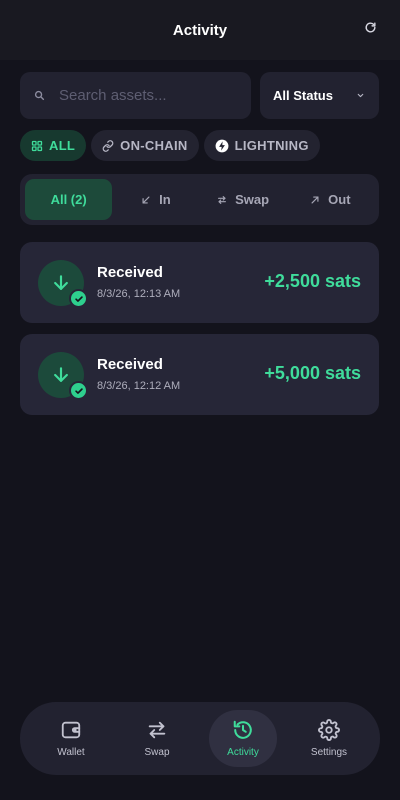 This screenshot has width=400, height=800. Describe the element at coordinates (199, 282) in the screenshot. I see `transaction-item: Received 8/3/26, 12:13 AM +2,500 sats` at that location.